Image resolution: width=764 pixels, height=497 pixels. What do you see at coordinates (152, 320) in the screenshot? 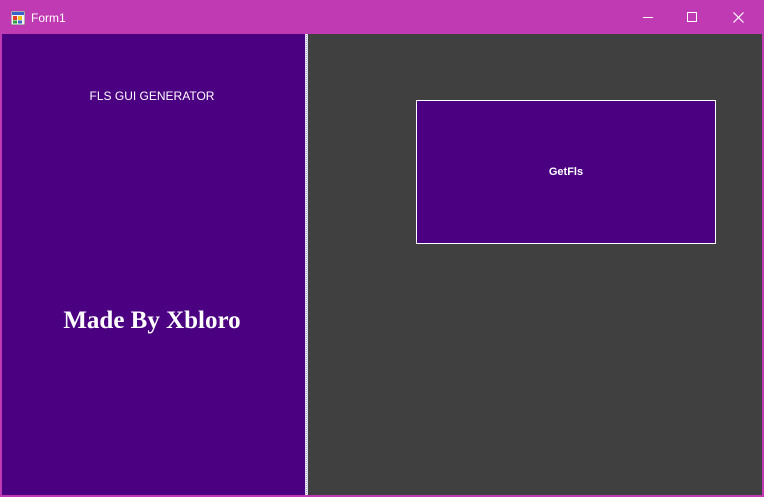
I see `made-by-label: Made By Xbloro` at bounding box center [152, 320].